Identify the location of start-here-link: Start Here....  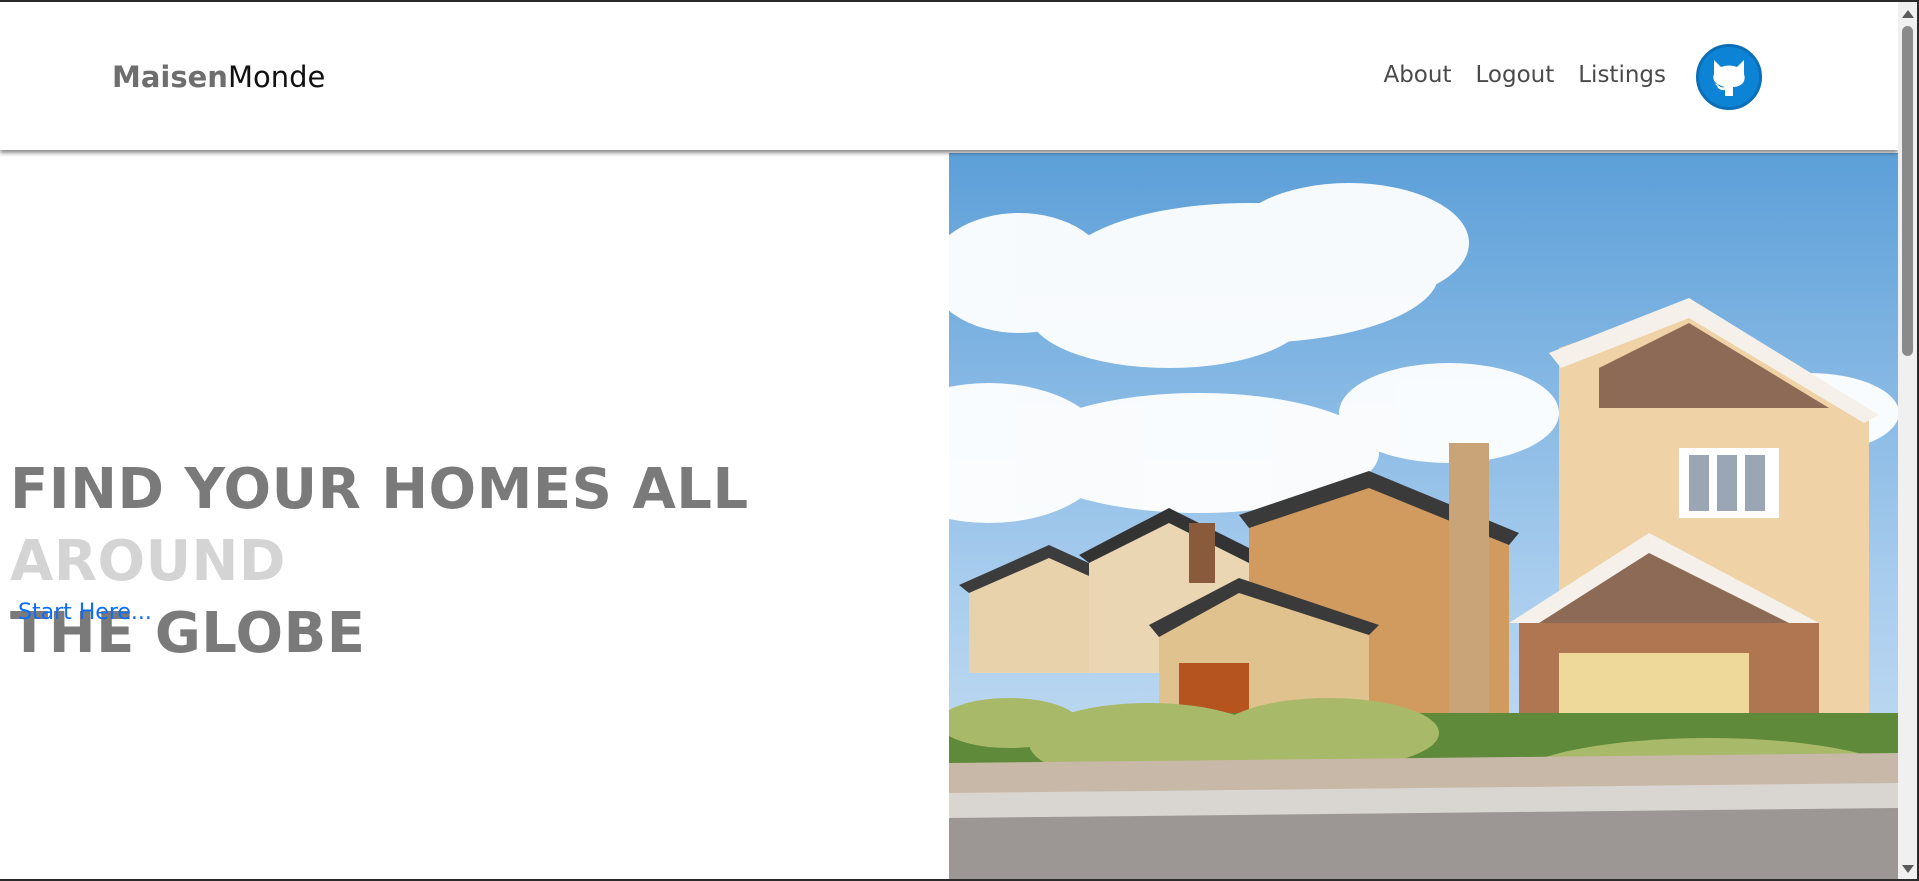
(85, 612).